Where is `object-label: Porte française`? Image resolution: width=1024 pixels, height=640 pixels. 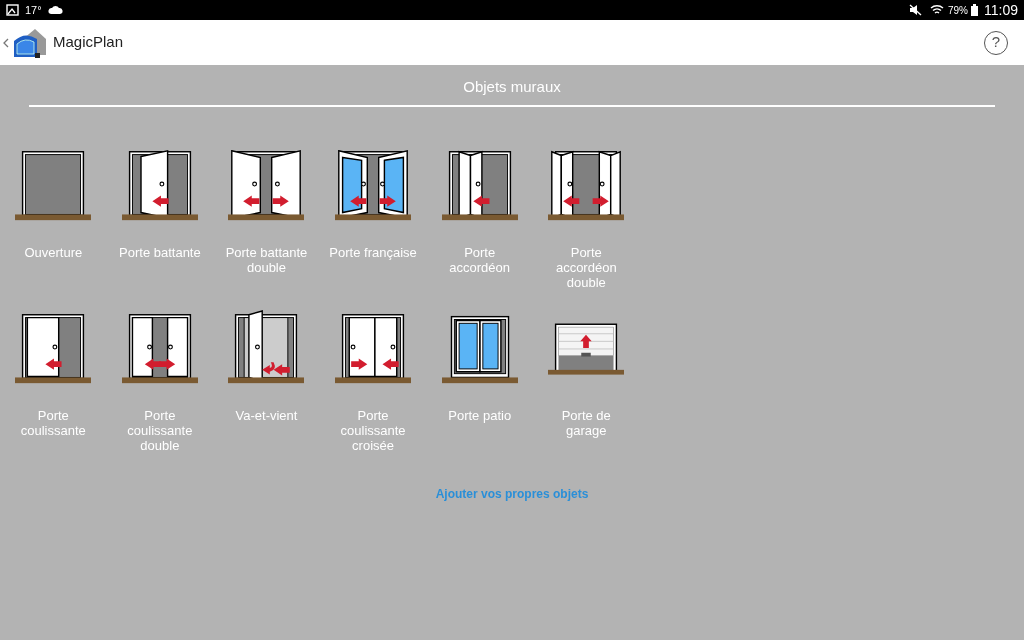 object-label: Porte française is located at coordinates (373, 252).